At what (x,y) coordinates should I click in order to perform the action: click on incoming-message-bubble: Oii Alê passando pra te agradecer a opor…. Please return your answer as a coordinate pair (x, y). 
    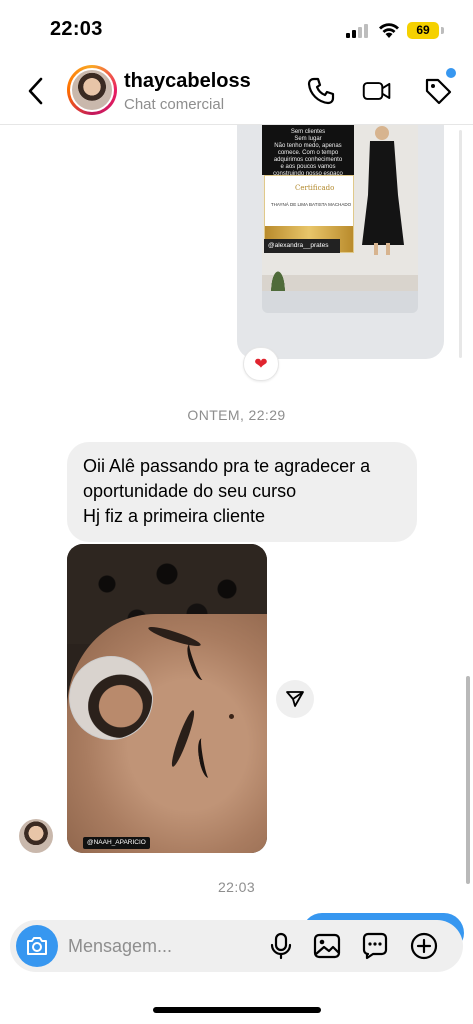
    Looking at the image, I should click on (242, 492).